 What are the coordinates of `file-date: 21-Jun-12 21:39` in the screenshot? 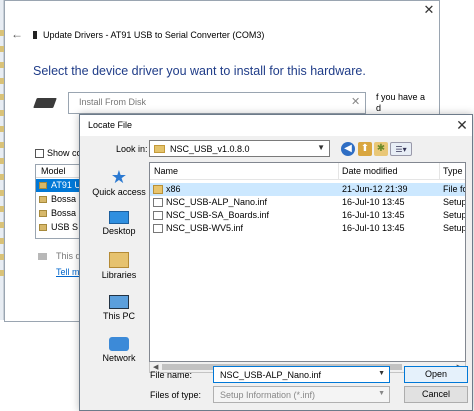 It's located at (375, 189).